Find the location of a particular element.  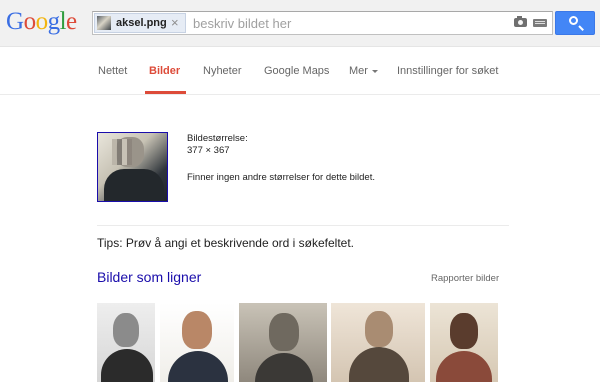

thumb-shoulders is located at coordinates (134, 185).